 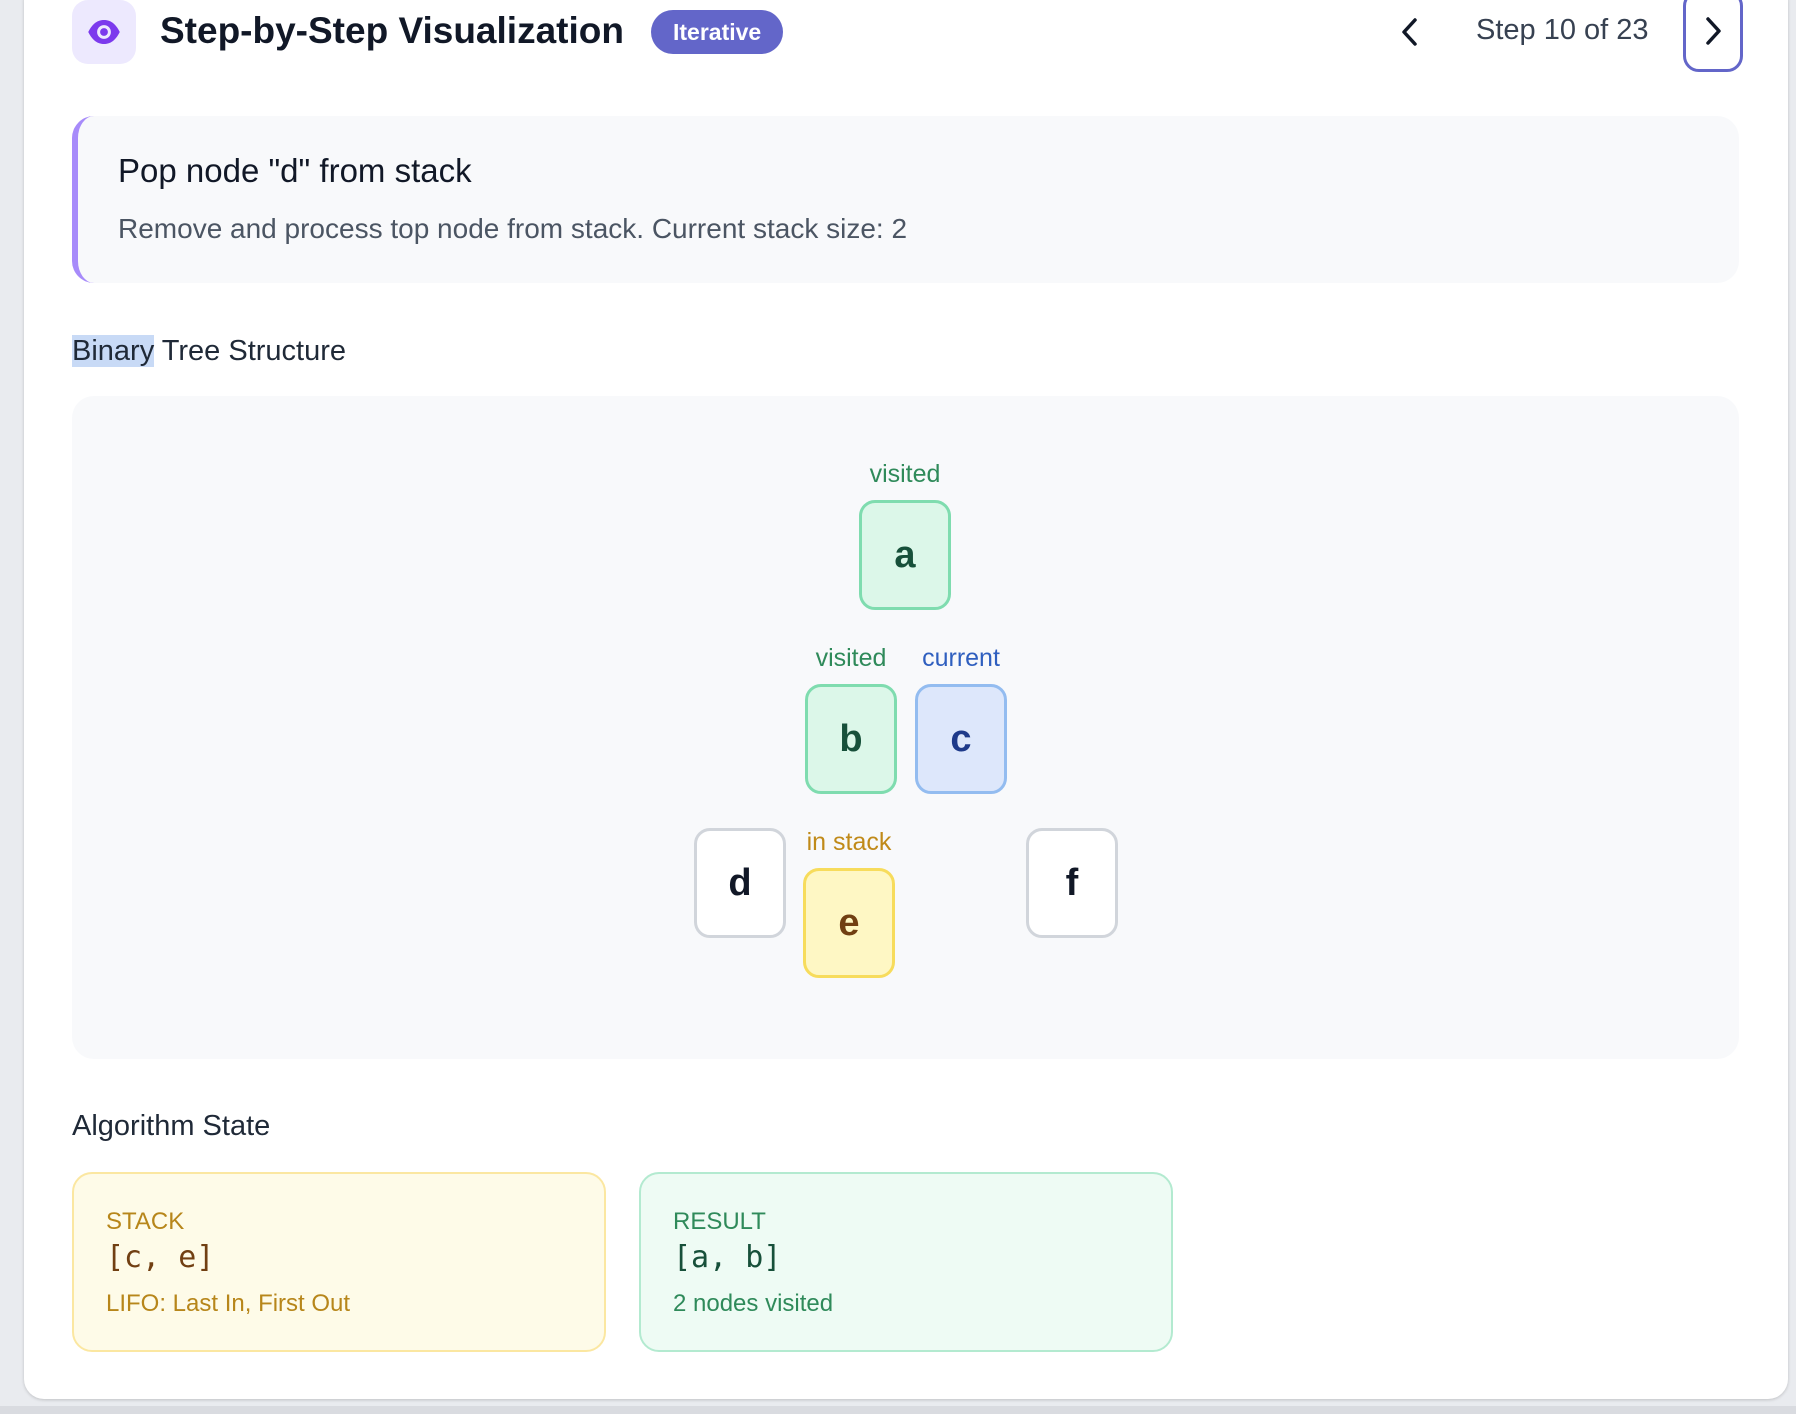 I want to click on node-a-status: visited, so click(x=905, y=474).